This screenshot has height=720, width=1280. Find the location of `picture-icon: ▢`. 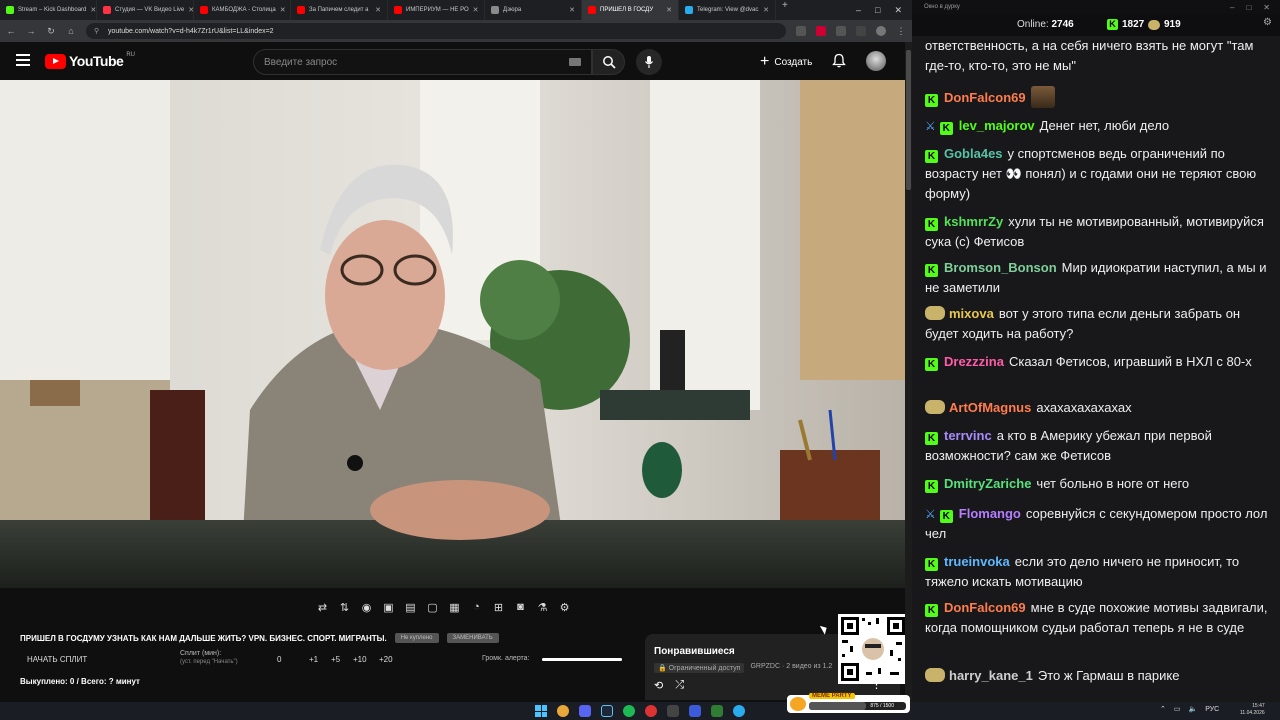

picture-icon: ▢ is located at coordinates (432, 607).